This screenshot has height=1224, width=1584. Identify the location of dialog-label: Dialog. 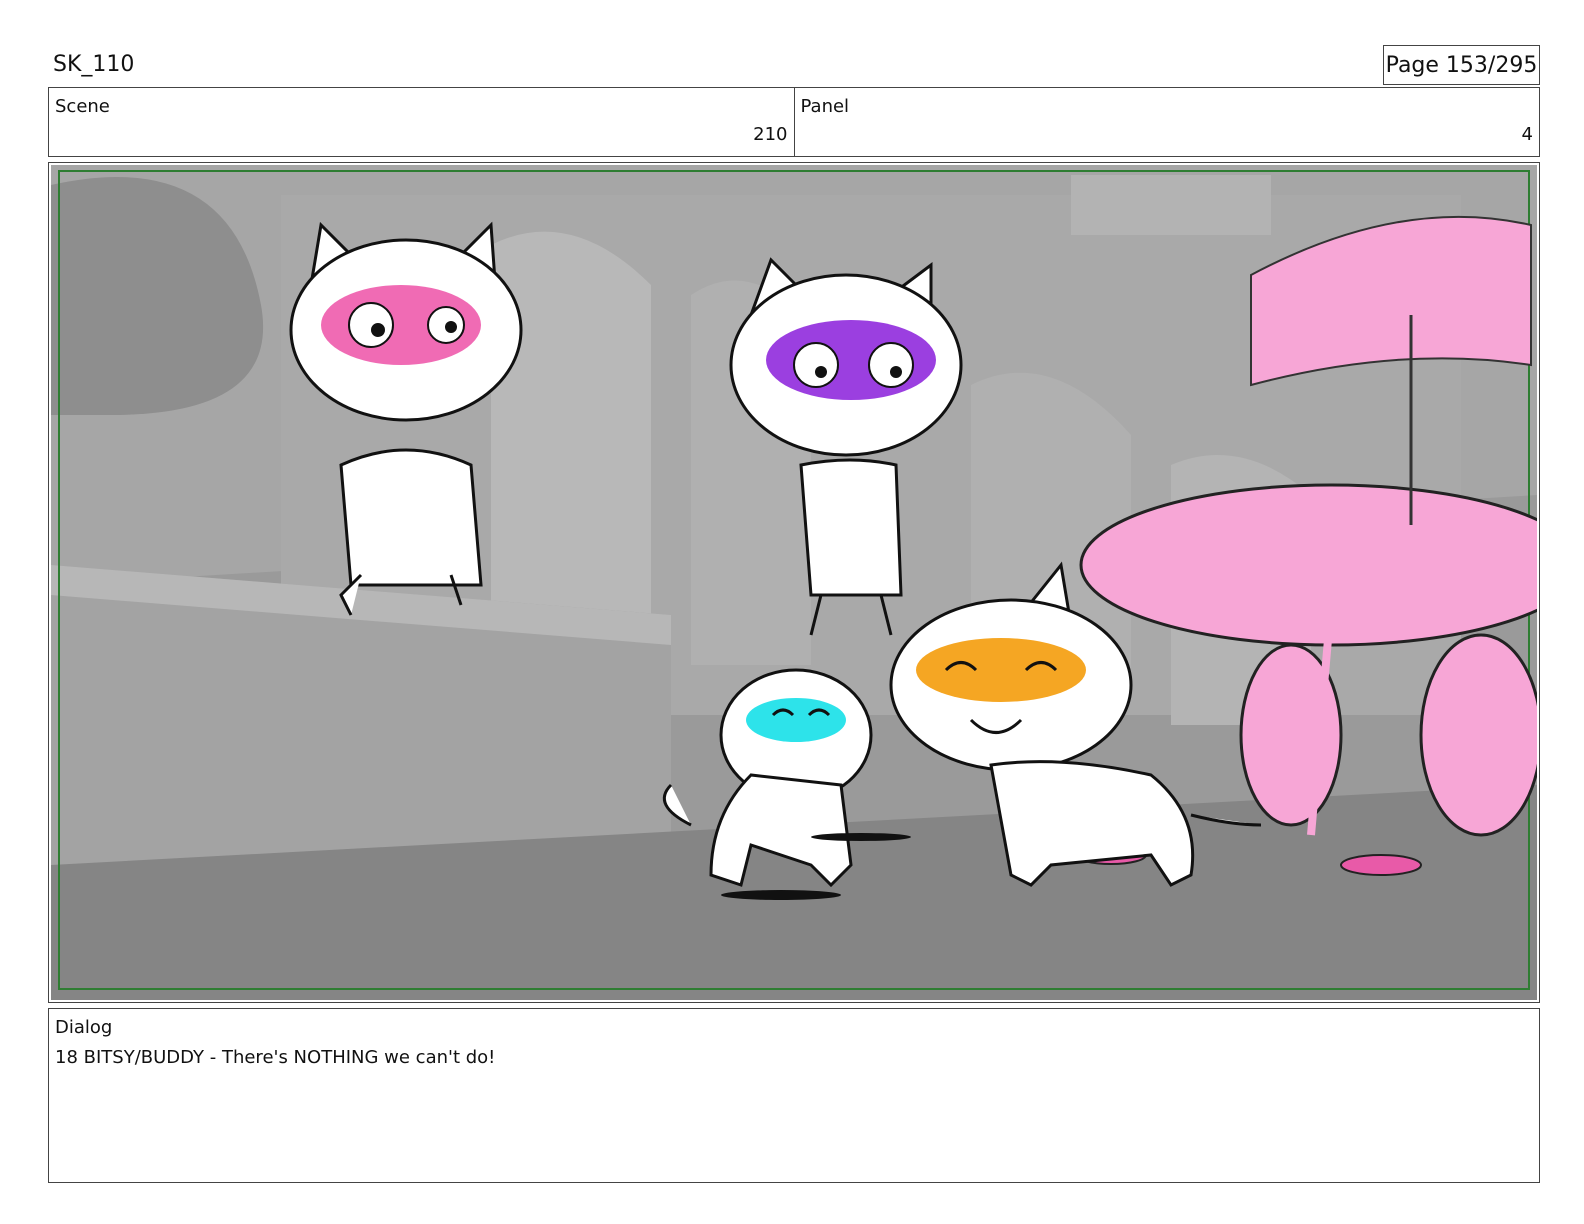
(84, 1027).